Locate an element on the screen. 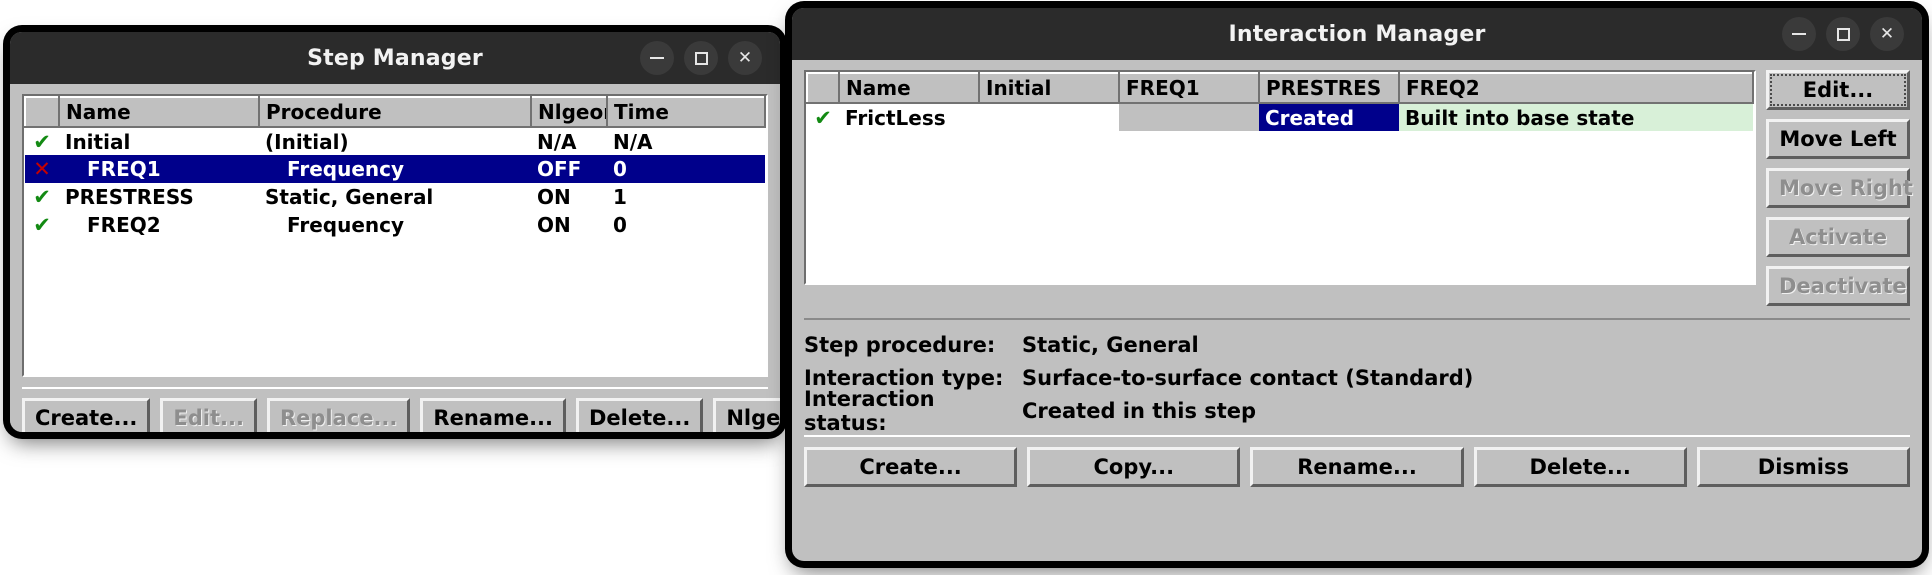 The height and width of the screenshot is (575, 1932). table-row: ✔ PRESTRESS Static, General ON 1 is located at coordinates (395, 197).